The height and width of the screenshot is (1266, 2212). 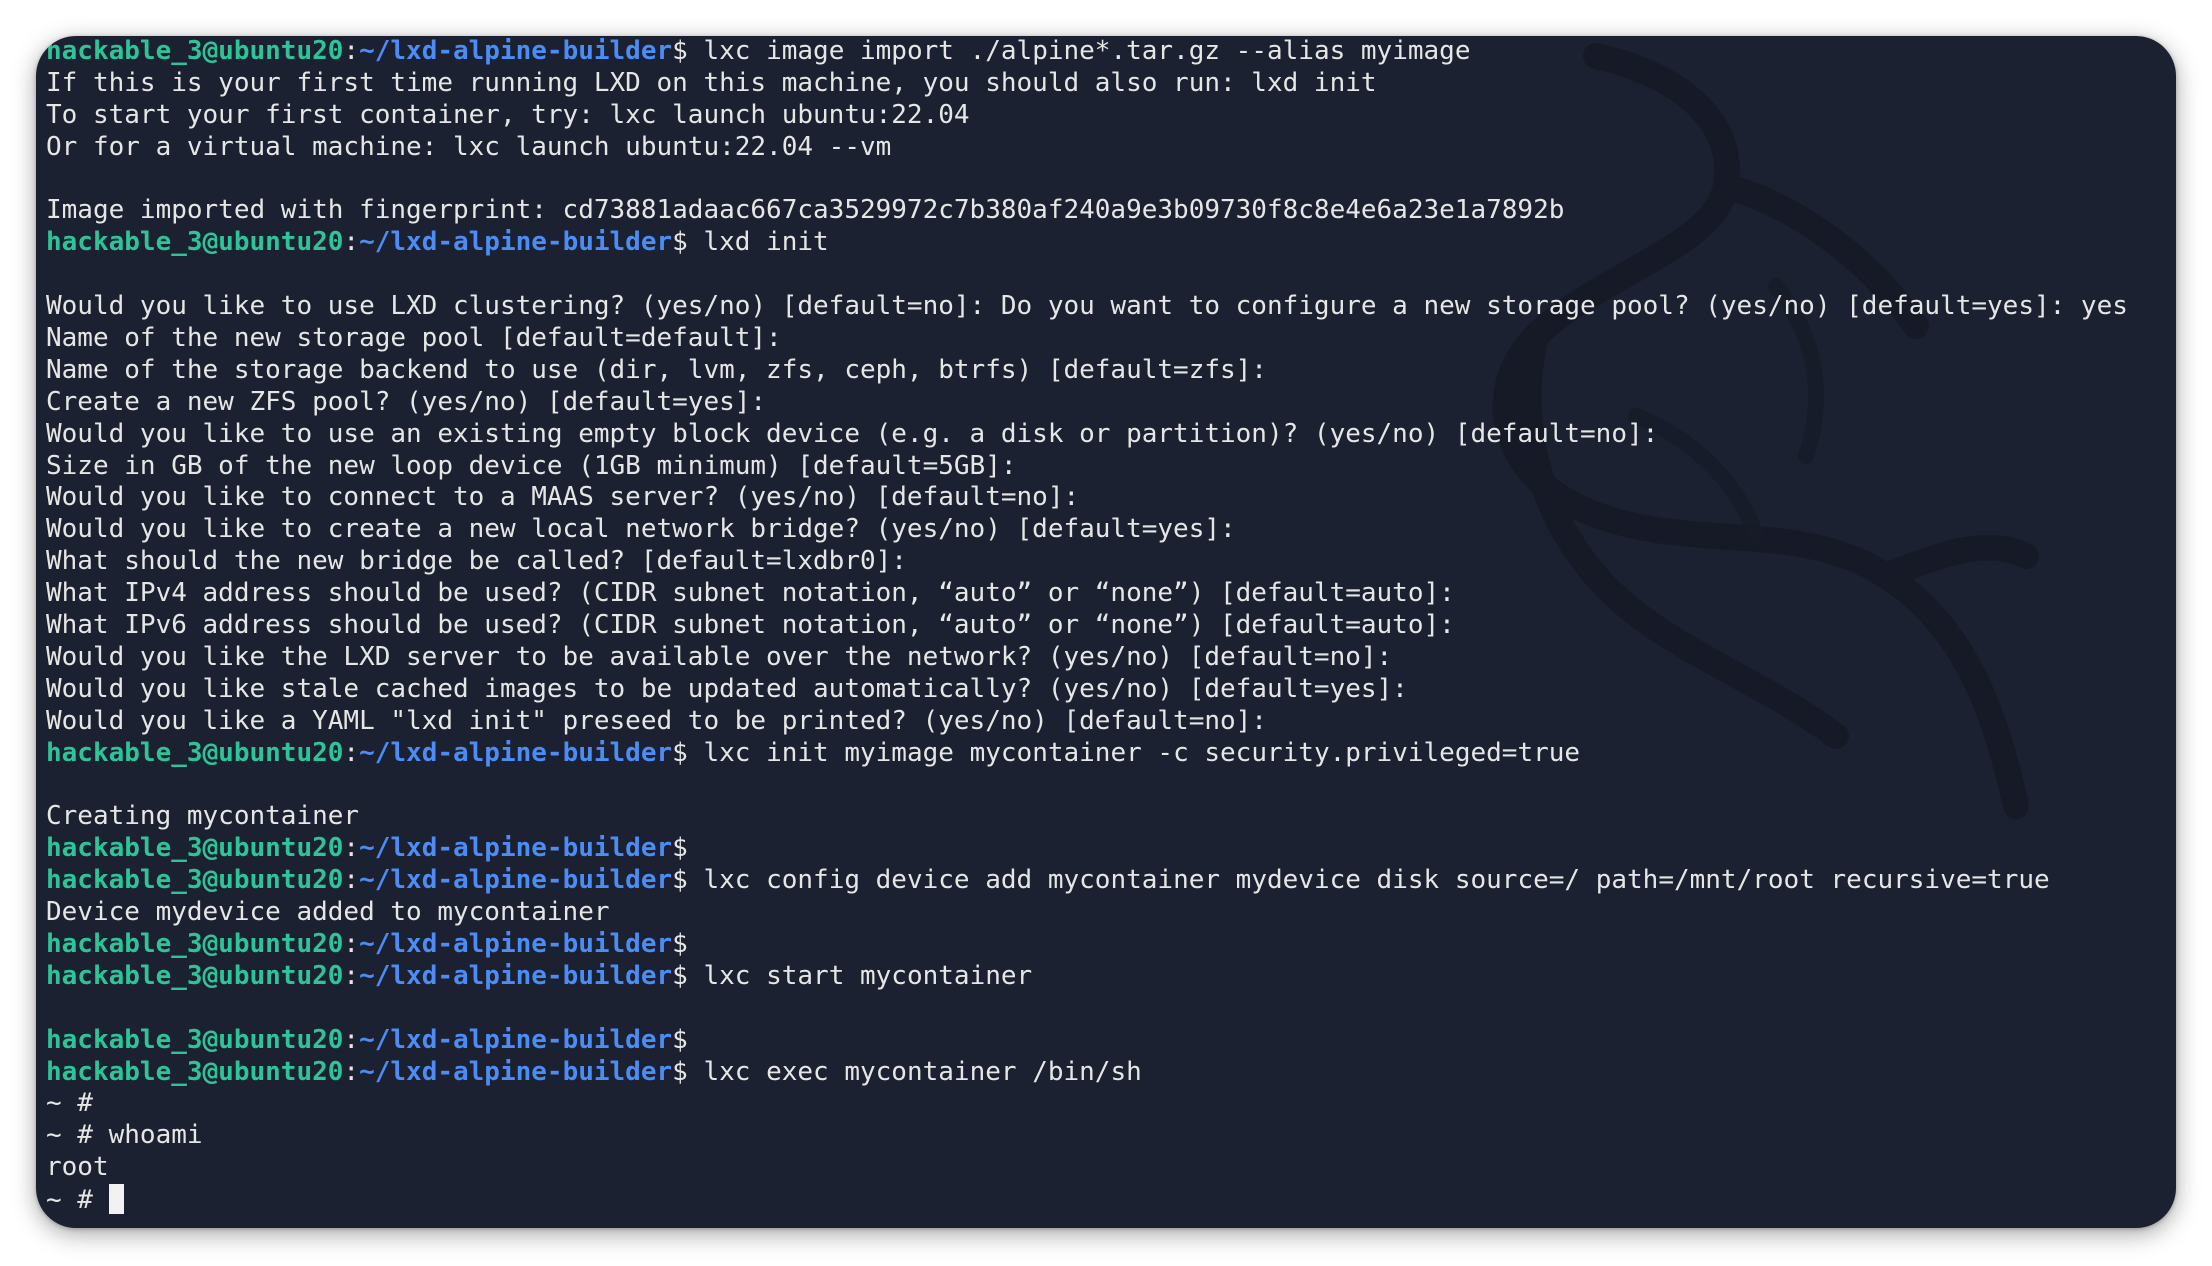 What do you see at coordinates (766, 242) in the screenshot?
I see `command-text: lxd init` at bounding box center [766, 242].